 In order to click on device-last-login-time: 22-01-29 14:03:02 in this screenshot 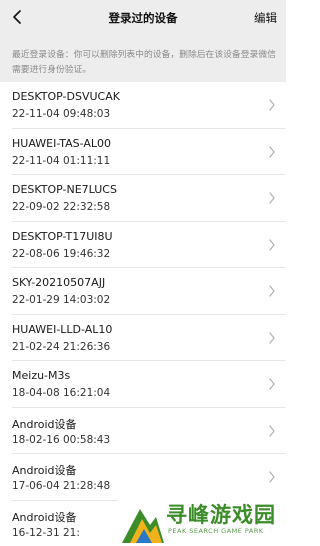, I will do `click(61, 300)`.